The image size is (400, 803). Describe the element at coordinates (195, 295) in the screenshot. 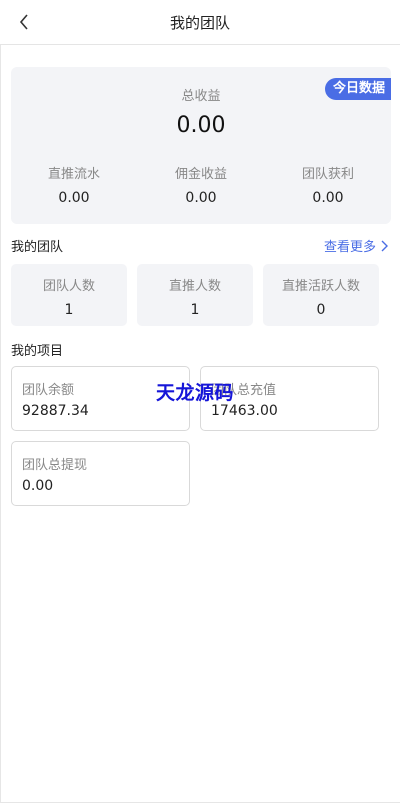

I see `direct-count-box: 直推人数 1` at that location.